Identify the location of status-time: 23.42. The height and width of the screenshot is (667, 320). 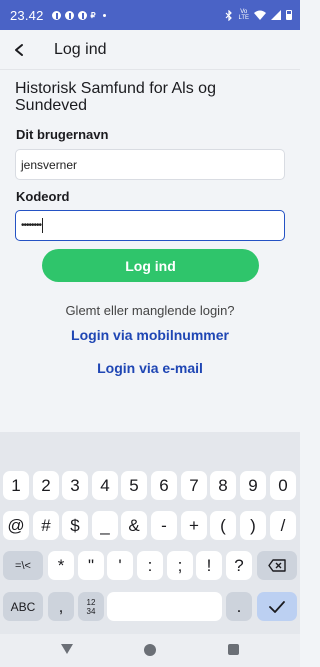
(27, 15).